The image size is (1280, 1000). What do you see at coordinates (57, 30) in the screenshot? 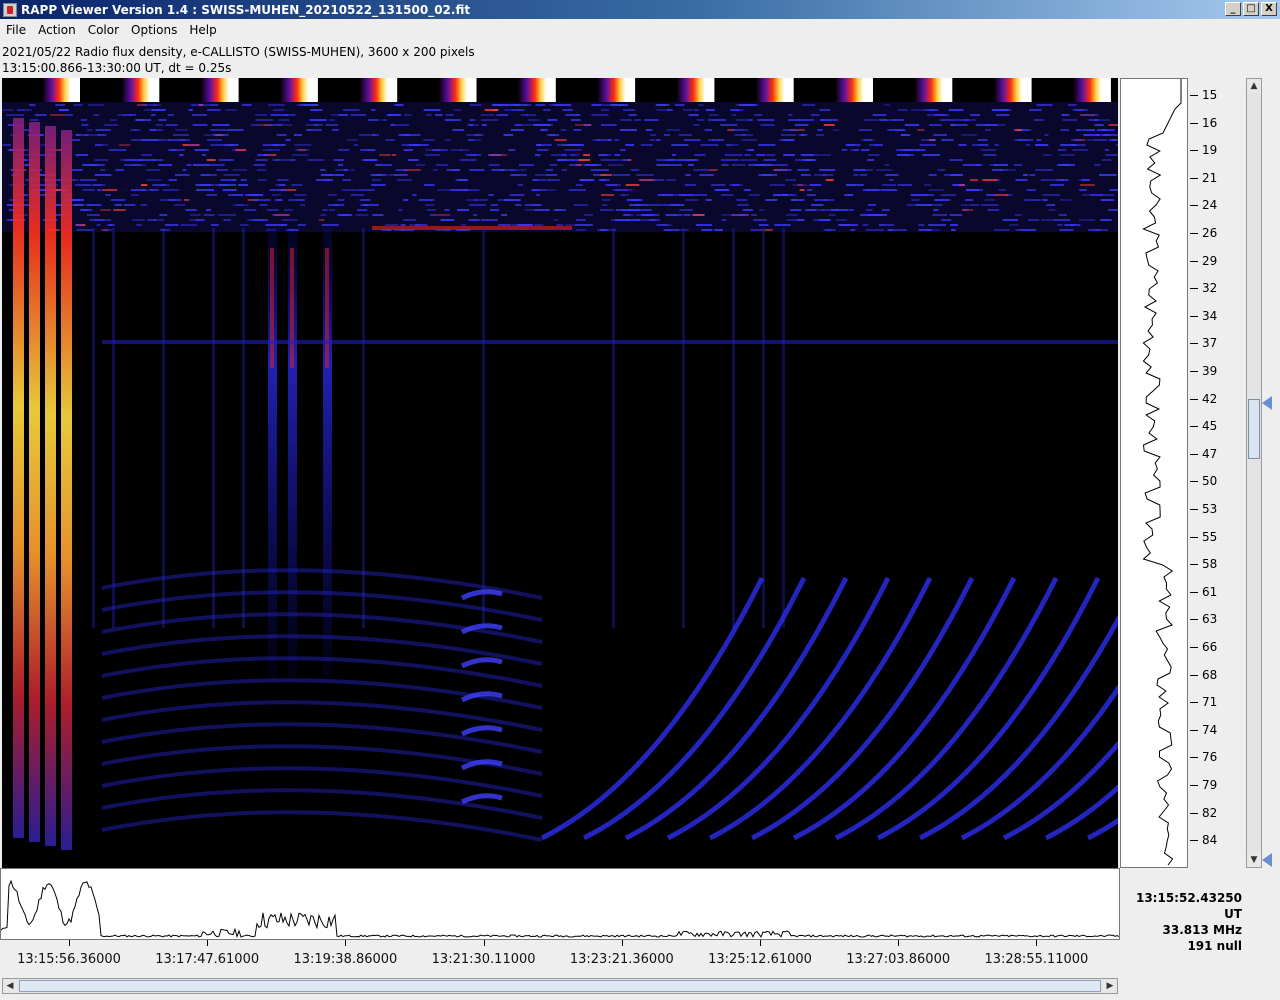
I see `menu-action: Action` at bounding box center [57, 30].